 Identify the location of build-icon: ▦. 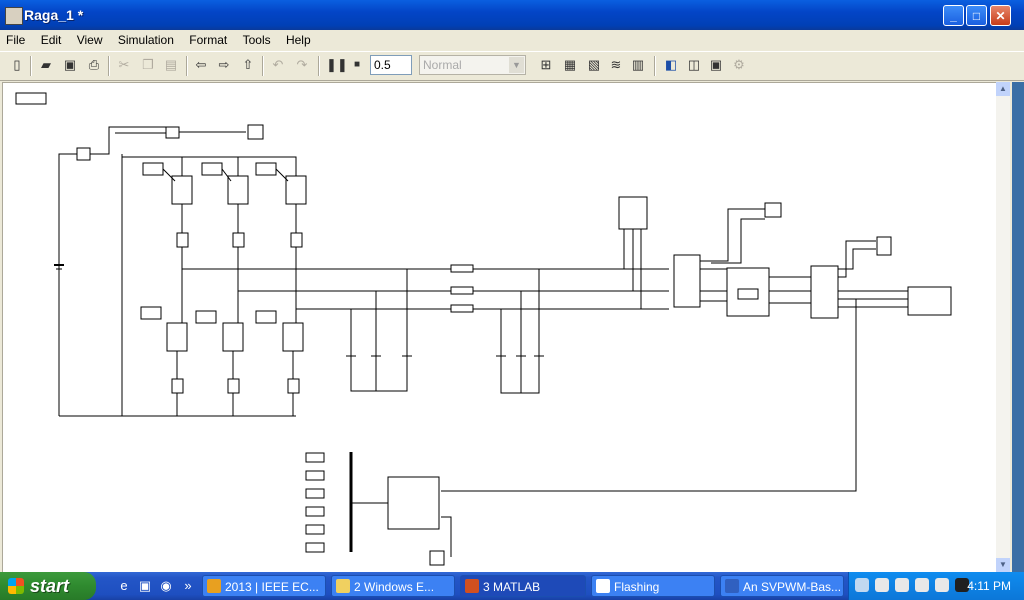
(570, 65).